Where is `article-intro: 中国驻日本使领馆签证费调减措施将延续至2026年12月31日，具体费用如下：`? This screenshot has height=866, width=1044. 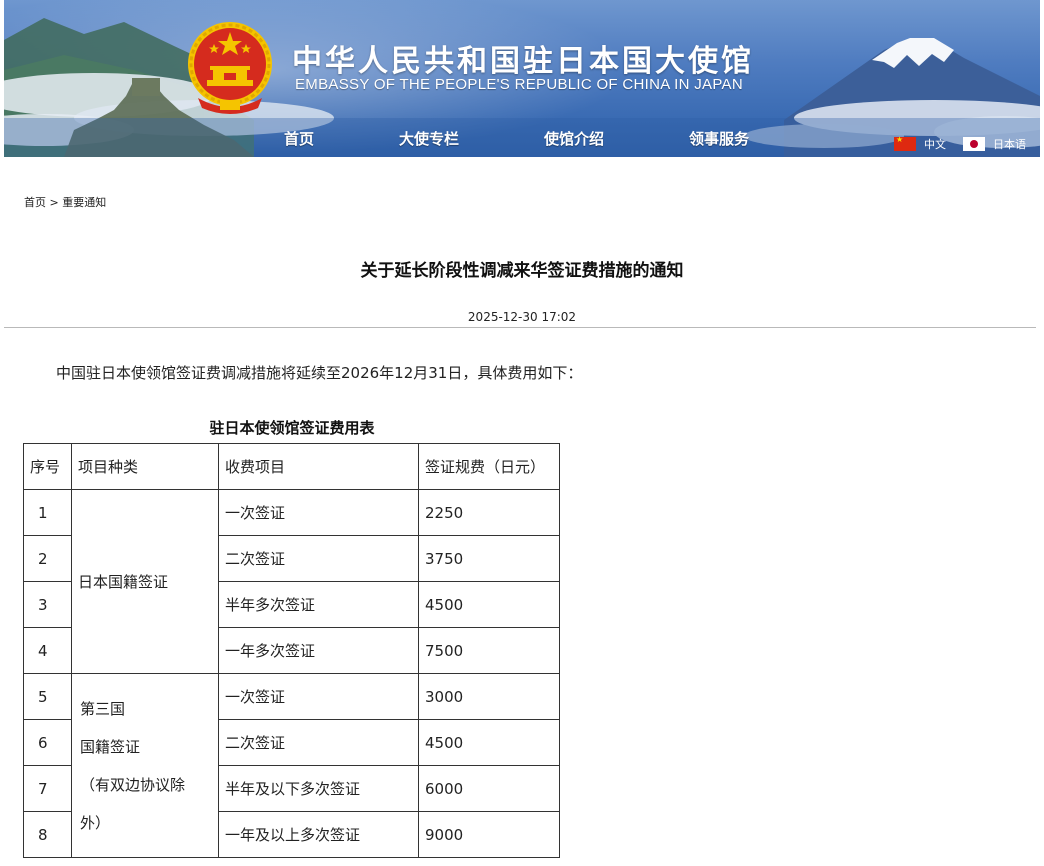 article-intro: 中国驻日本使领馆签证费调减措施将延续至2026年12月31日，具体费用如下： is located at coordinates (319, 373).